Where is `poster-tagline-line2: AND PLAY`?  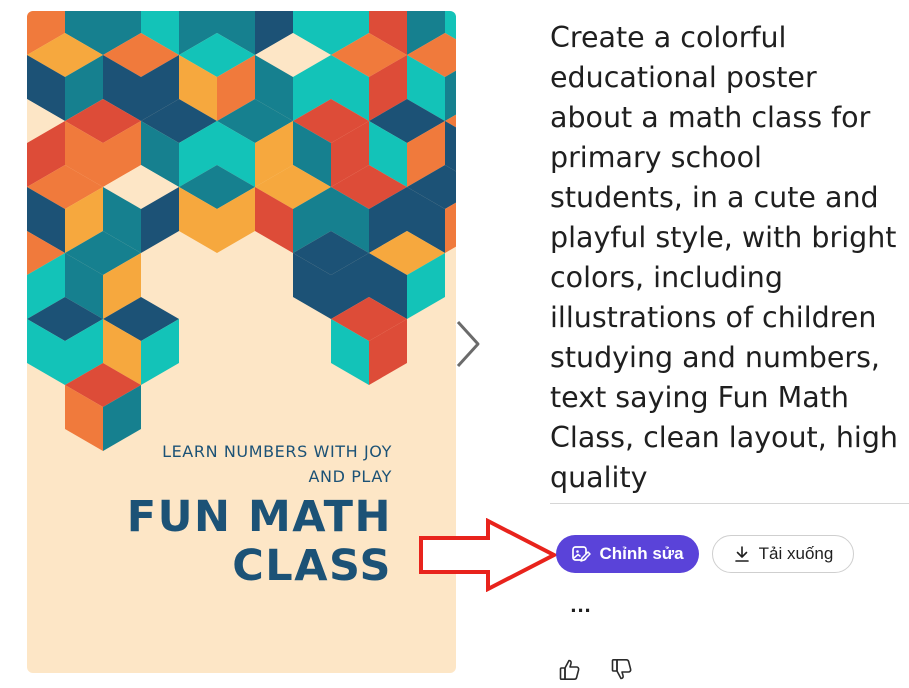
poster-tagline-line2: AND PLAY is located at coordinates (350, 476).